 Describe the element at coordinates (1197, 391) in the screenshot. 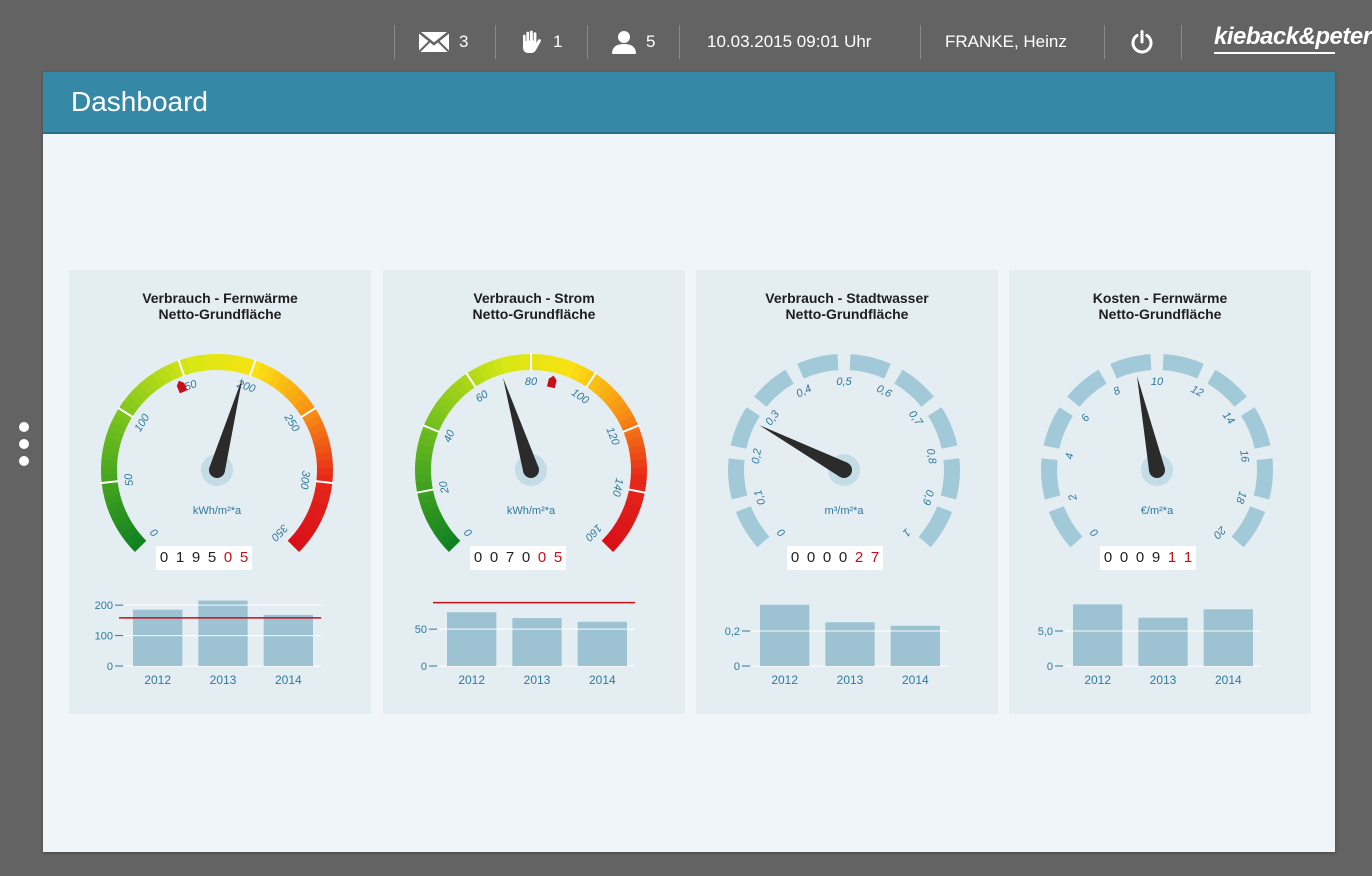

I see `gauge-tick-label: 12` at that location.